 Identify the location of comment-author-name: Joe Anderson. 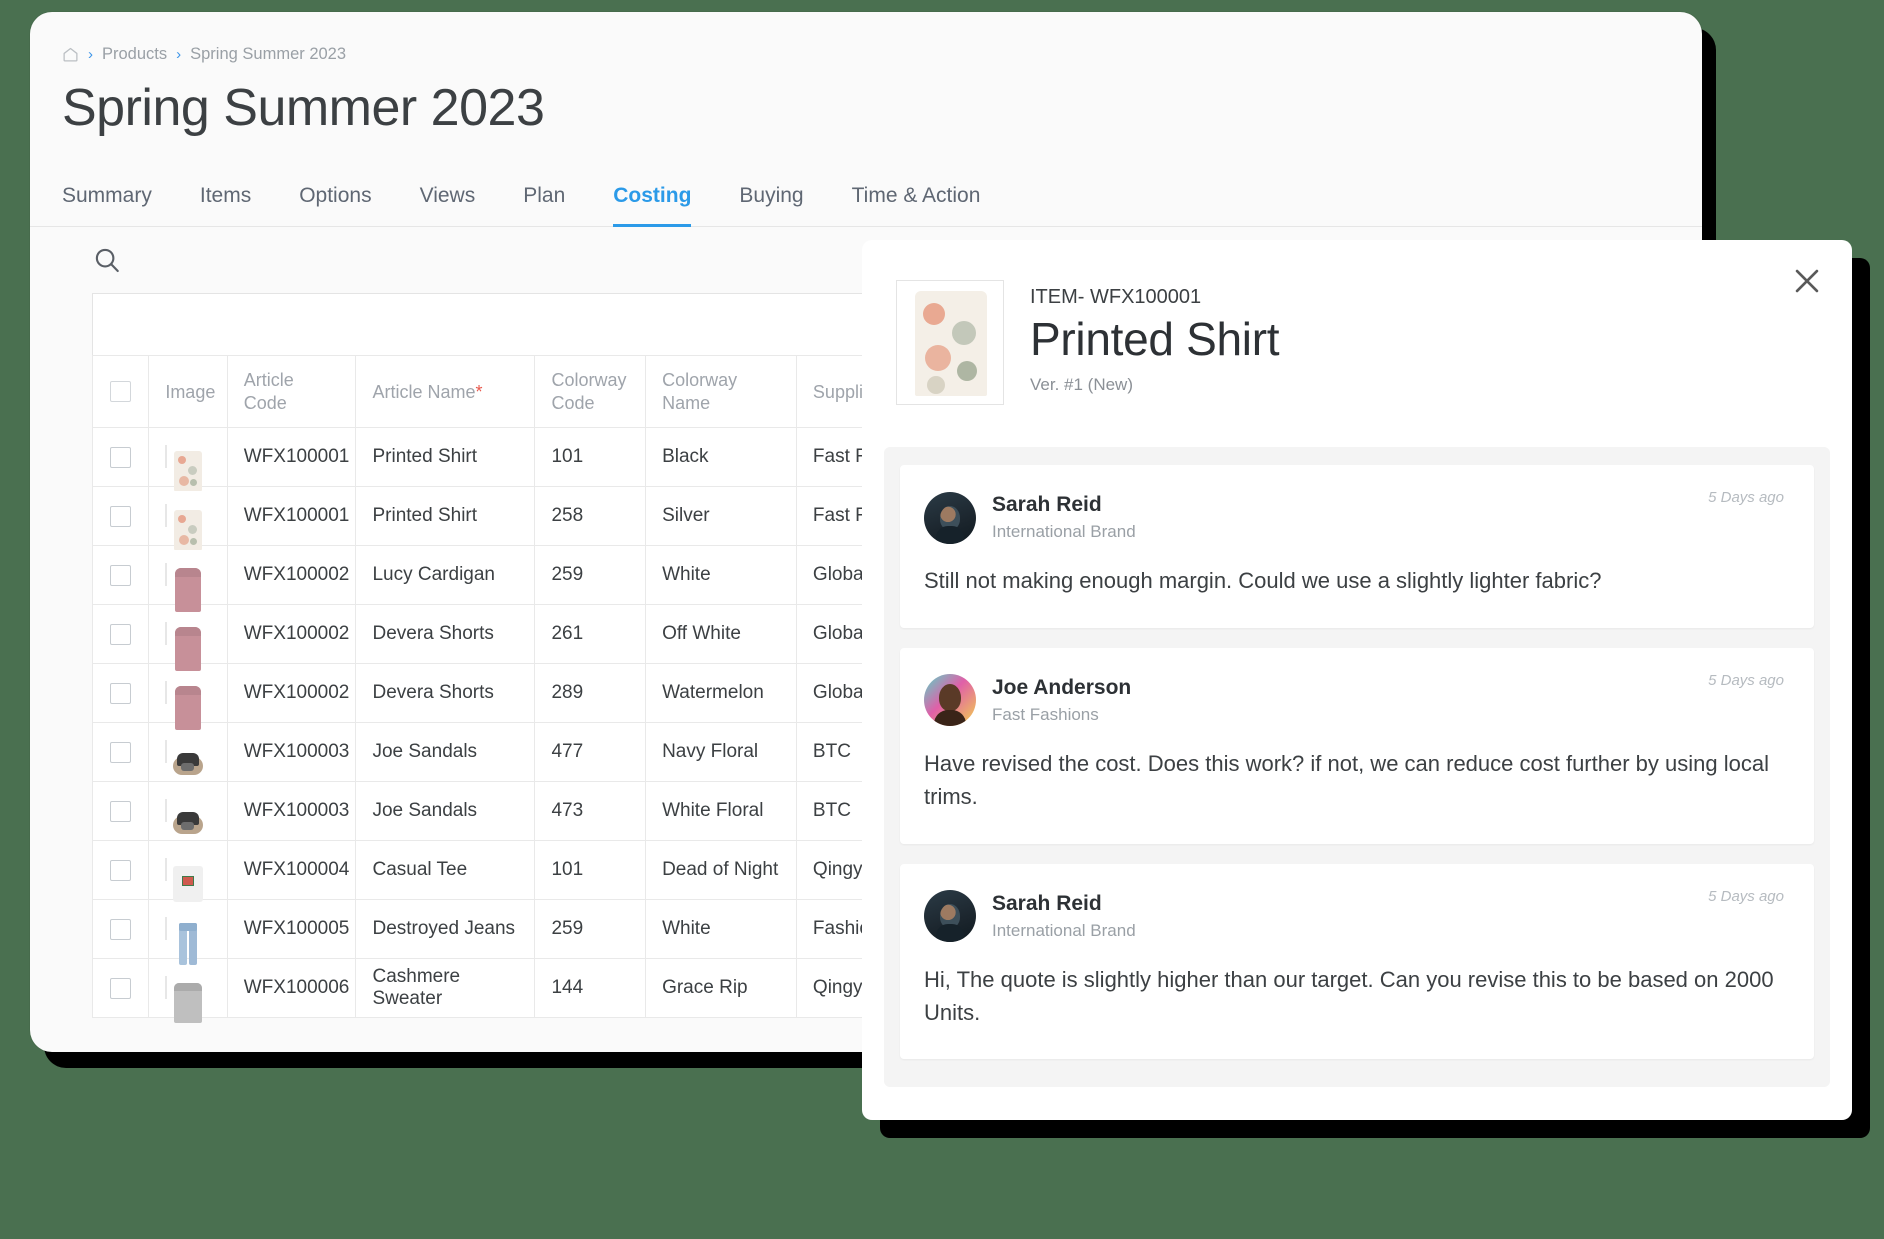
(1062, 687).